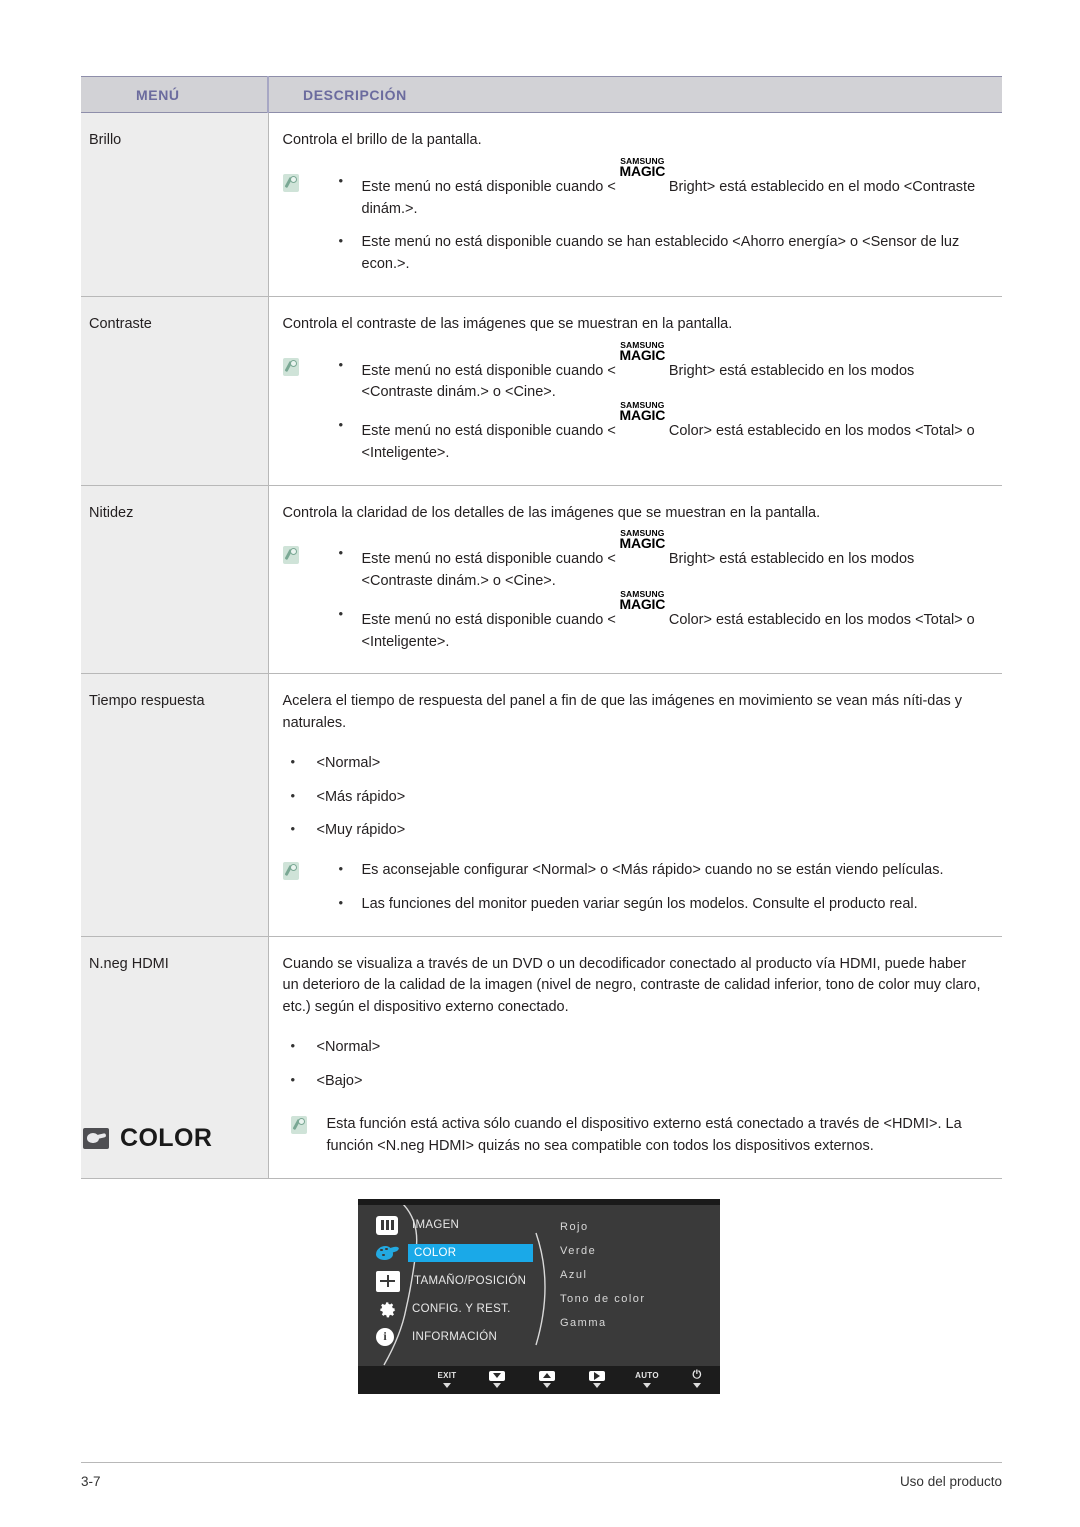 Image resolution: width=1080 pixels, height=1527 pixels. Describe the element at coordinates (470, 1281) in the screenshot. I see `osd-item-label: TAMAÑO/POSICIÓN` at that location.